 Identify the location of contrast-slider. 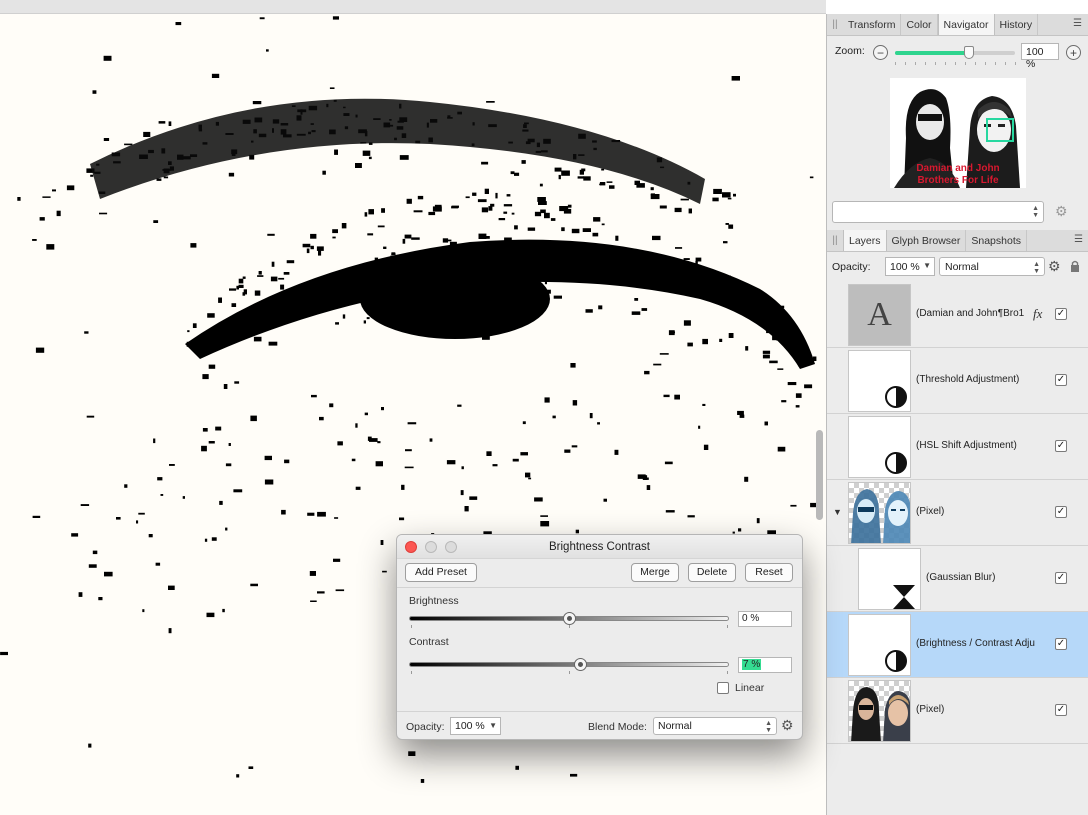
(569, 664).